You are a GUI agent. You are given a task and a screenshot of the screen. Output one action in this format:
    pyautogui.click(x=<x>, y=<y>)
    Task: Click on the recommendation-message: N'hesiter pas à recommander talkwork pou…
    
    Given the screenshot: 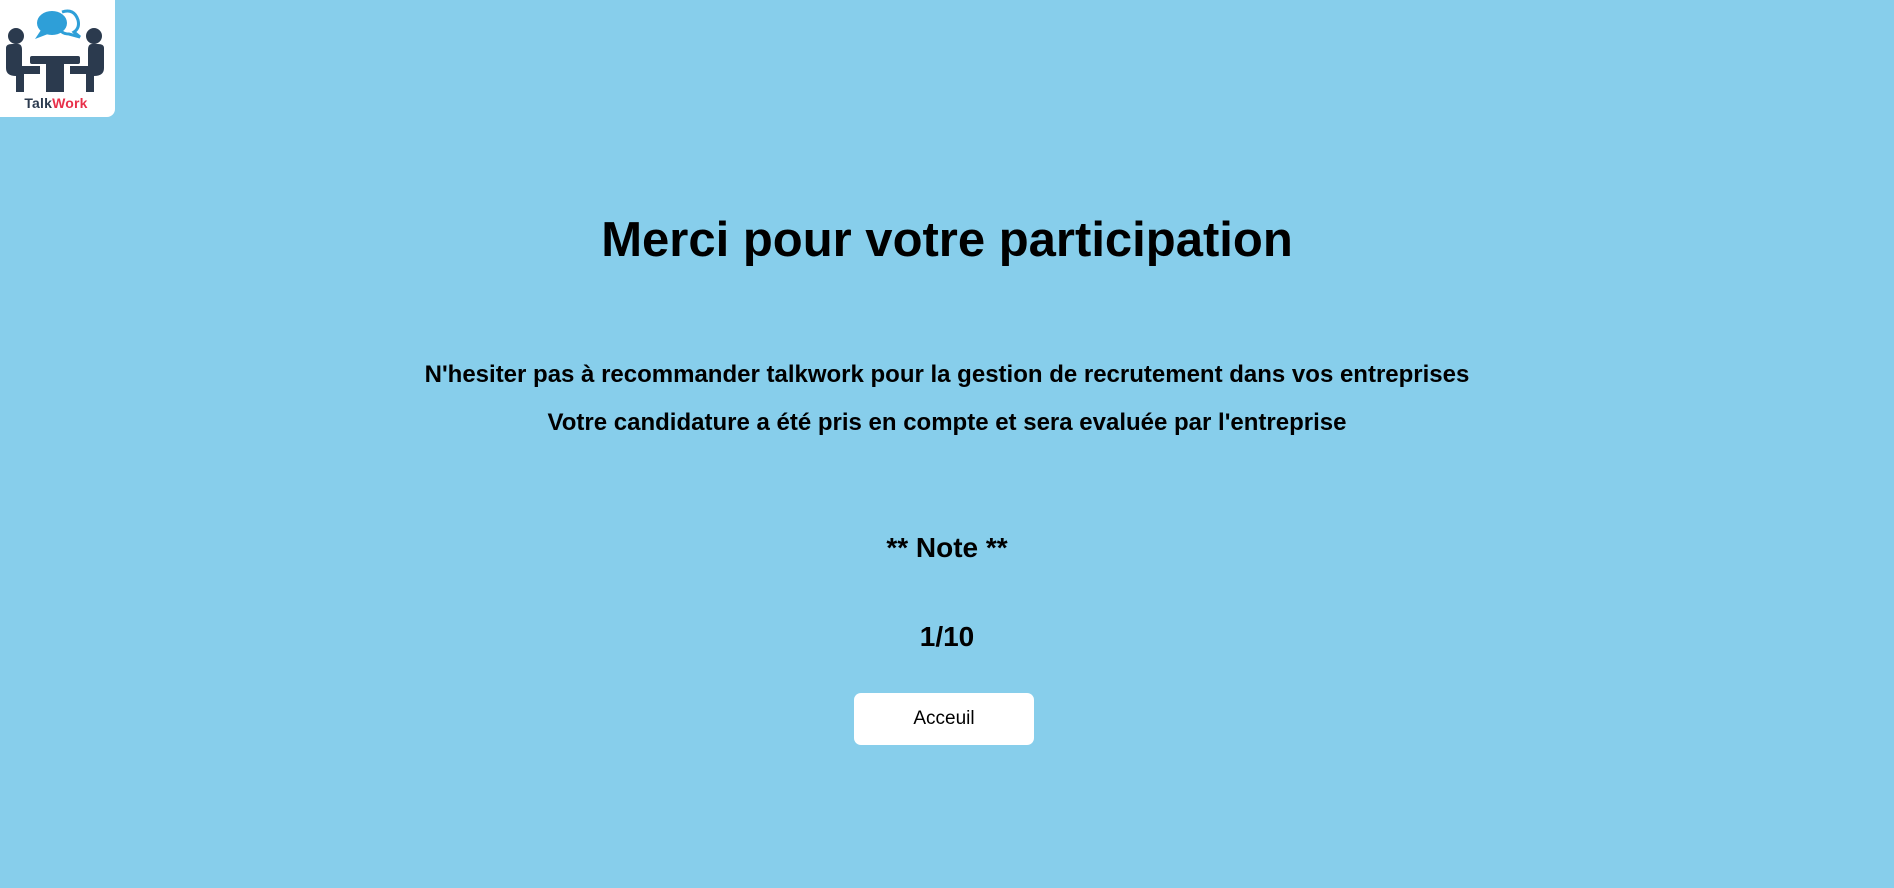 What is the action you would take?
    pyautogui.click(x=947, y=374)
    